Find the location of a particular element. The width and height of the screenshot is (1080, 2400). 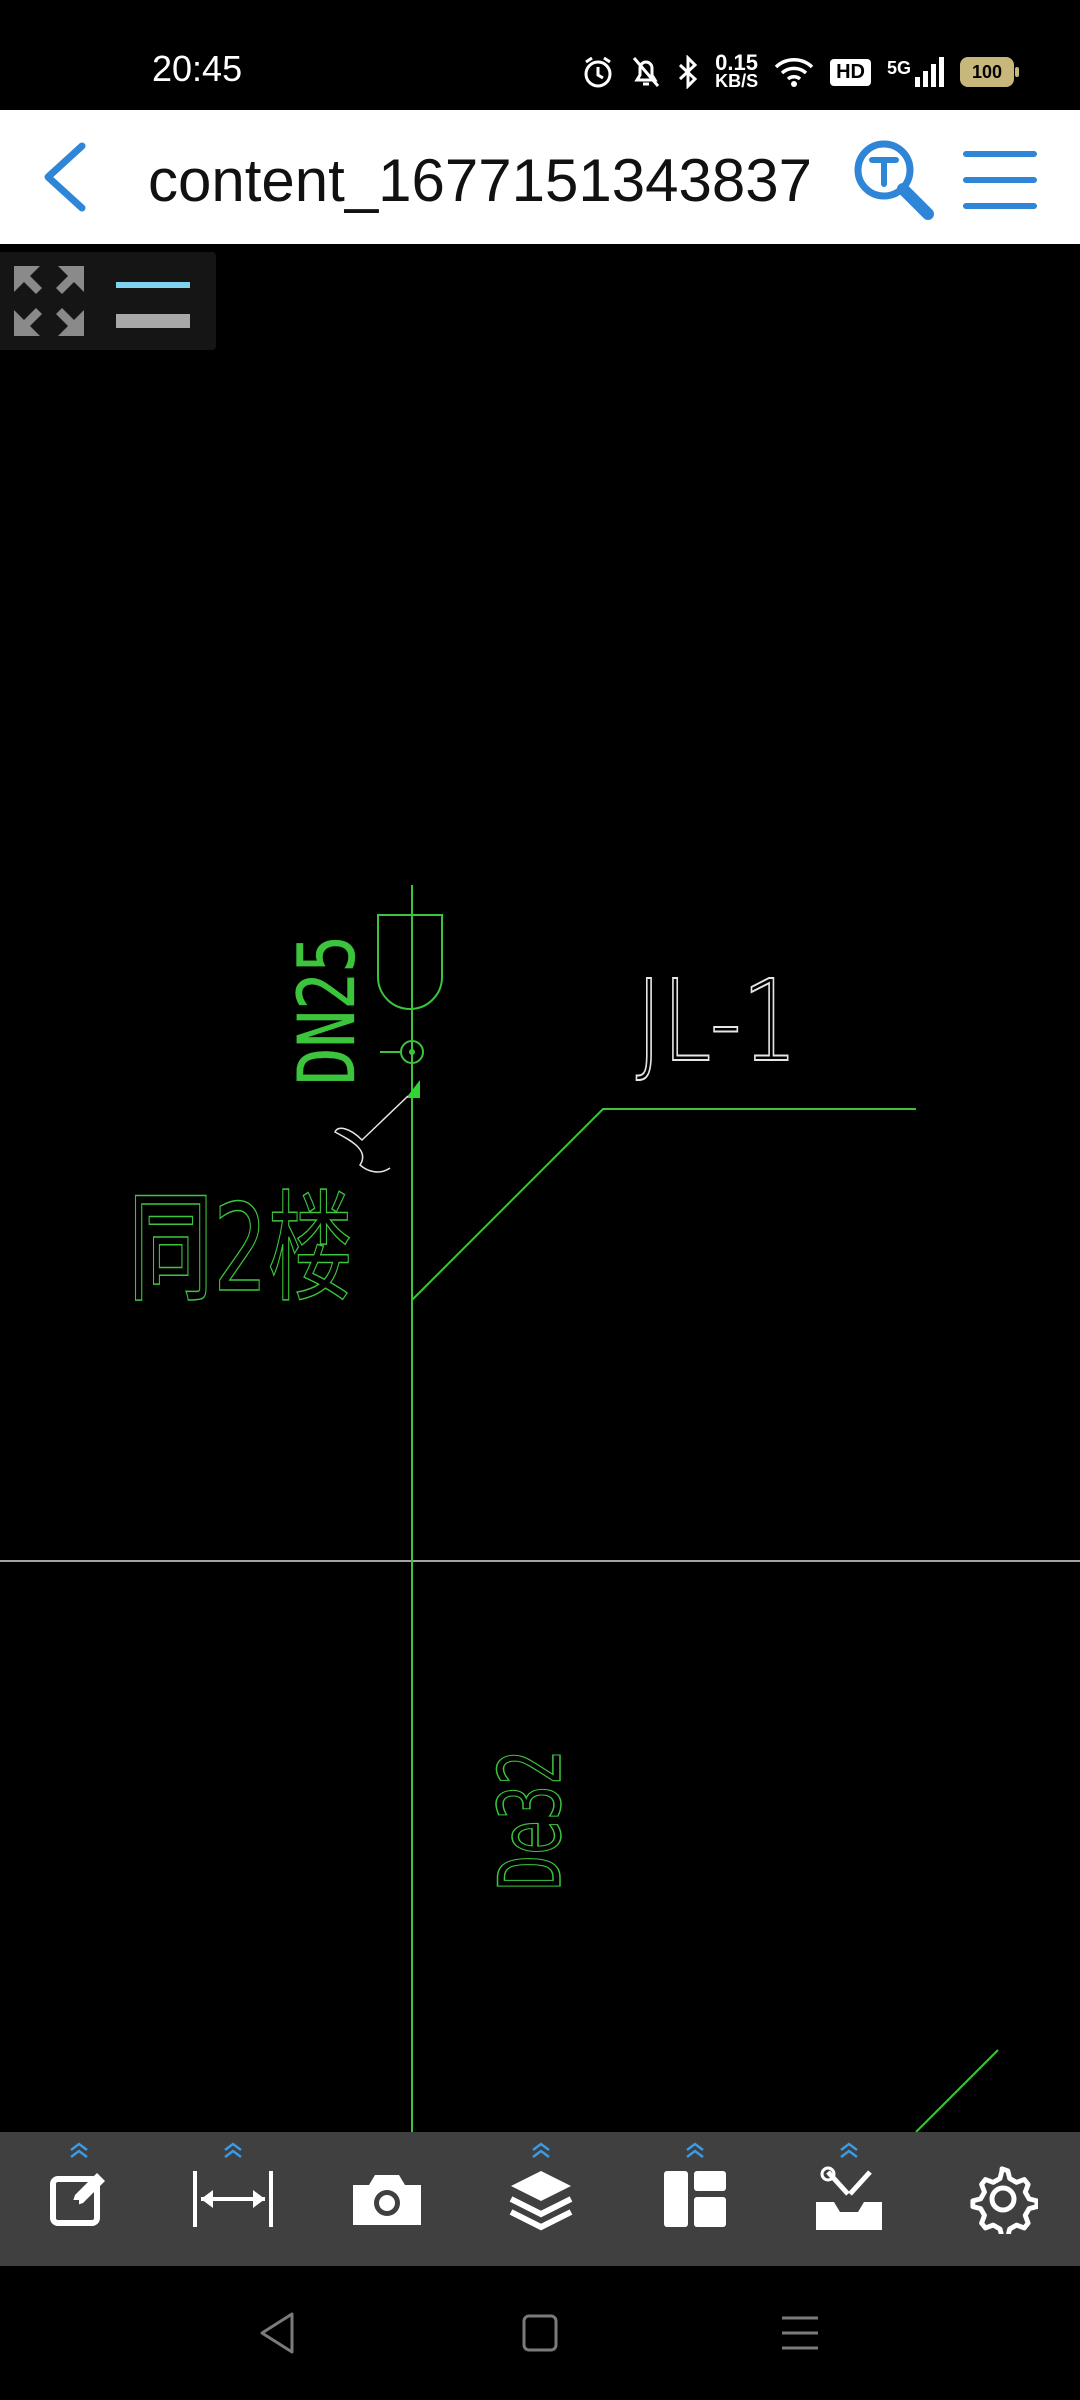

leader-line is located at coordinates (371, 1134).